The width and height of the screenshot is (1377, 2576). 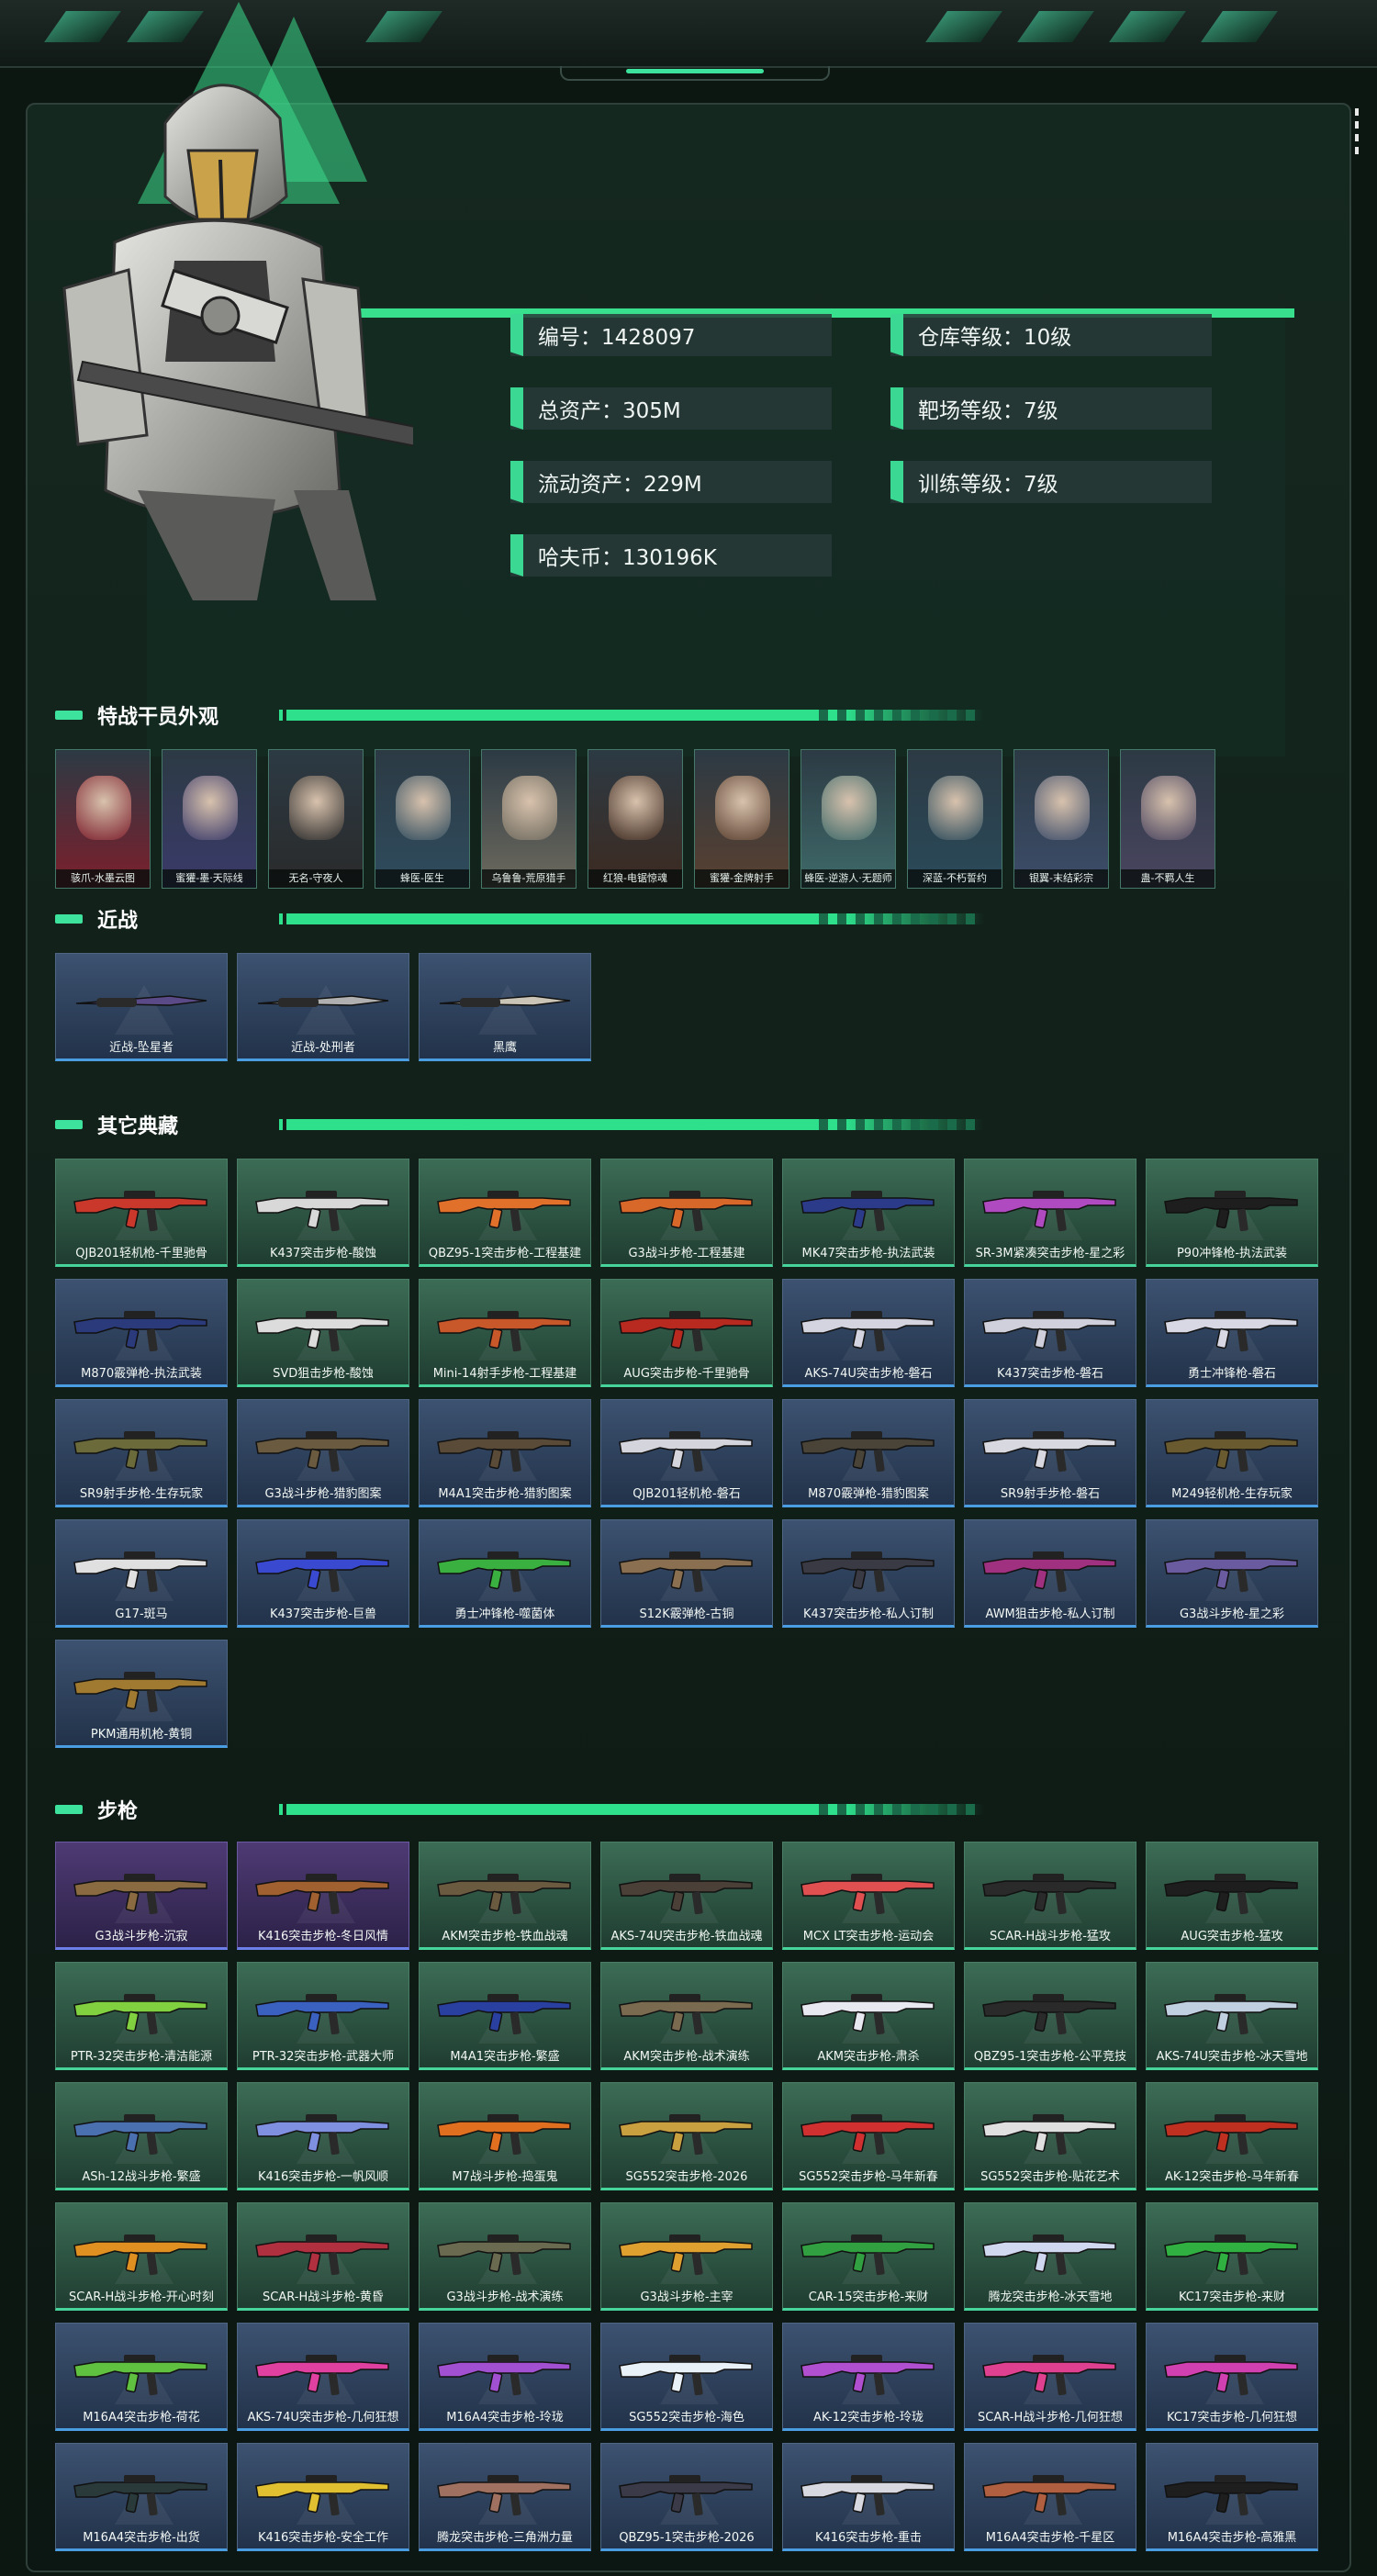 I want to click on rifle-card: 腾龙突击步枪-三角洲力量, so click(x=505, y=2497).